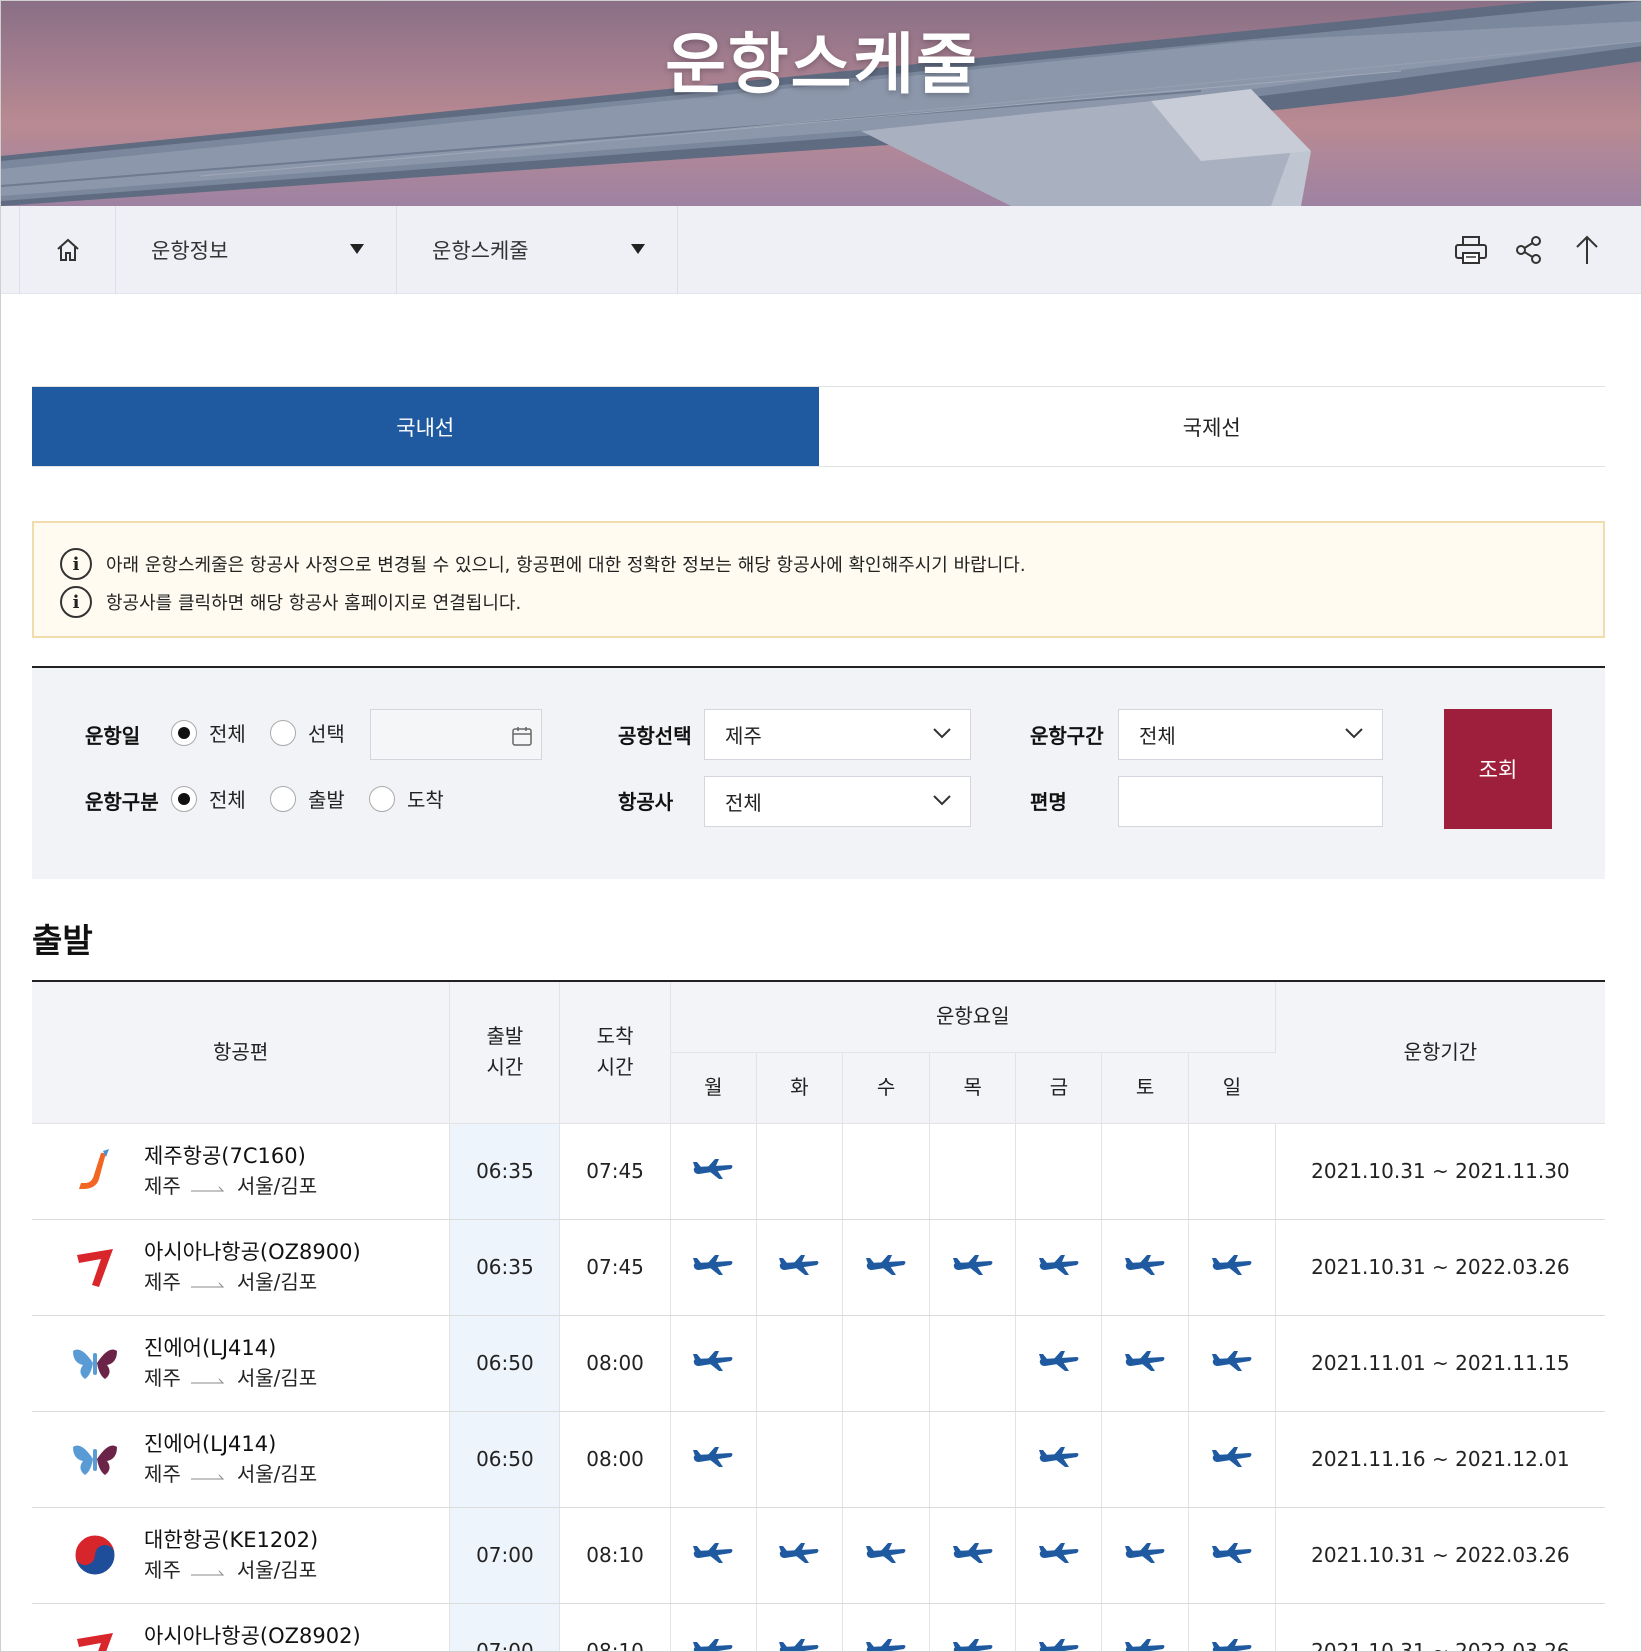 This screenshot has height=1652, width=1642. What do you see at coordinates (1440, 1267) in the screenshot?
I see `period: 2021.10.31 ~ 2022.03.26` at bounding box center [1440, 1267].